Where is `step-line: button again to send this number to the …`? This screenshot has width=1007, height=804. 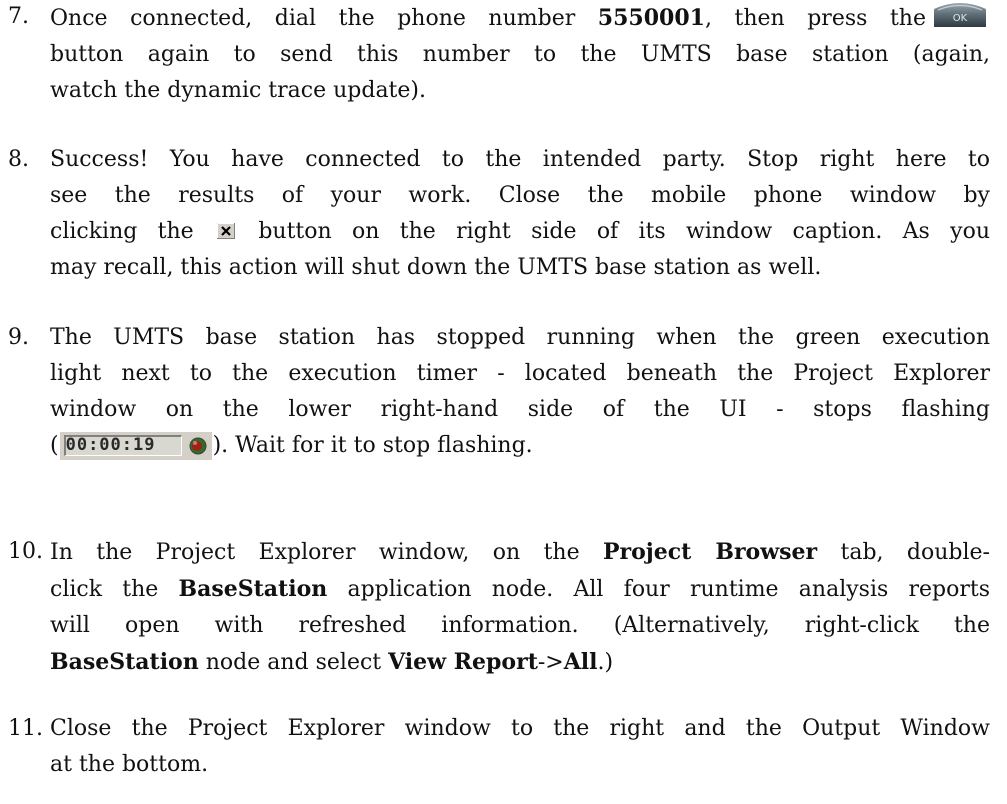 step-line: button again to send this number to the … is located at coordinates (520, 54).